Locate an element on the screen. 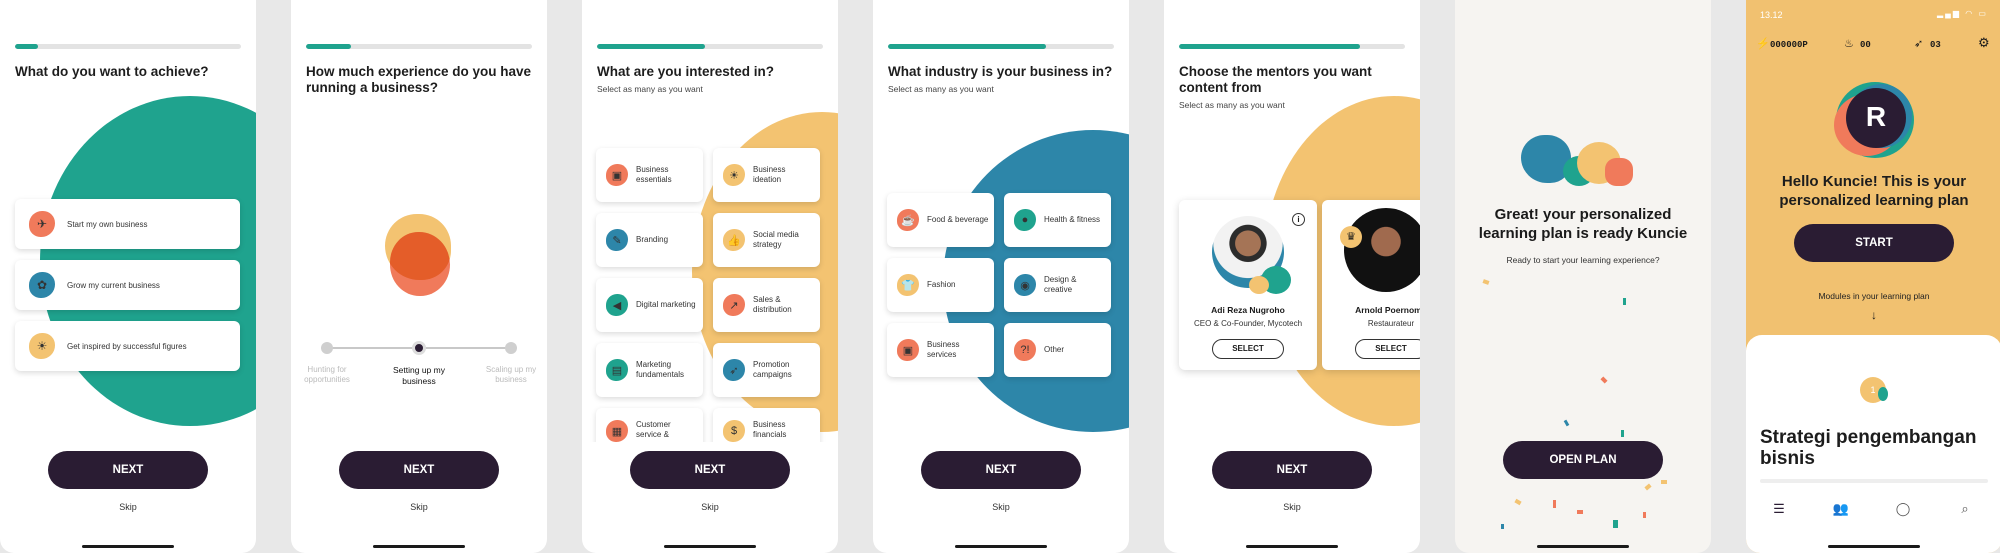 The width and height of the screenshot is (2000, 553). status-icons: ▂▄▆ ◠ ▭ is located at coordinates (1962, 13).